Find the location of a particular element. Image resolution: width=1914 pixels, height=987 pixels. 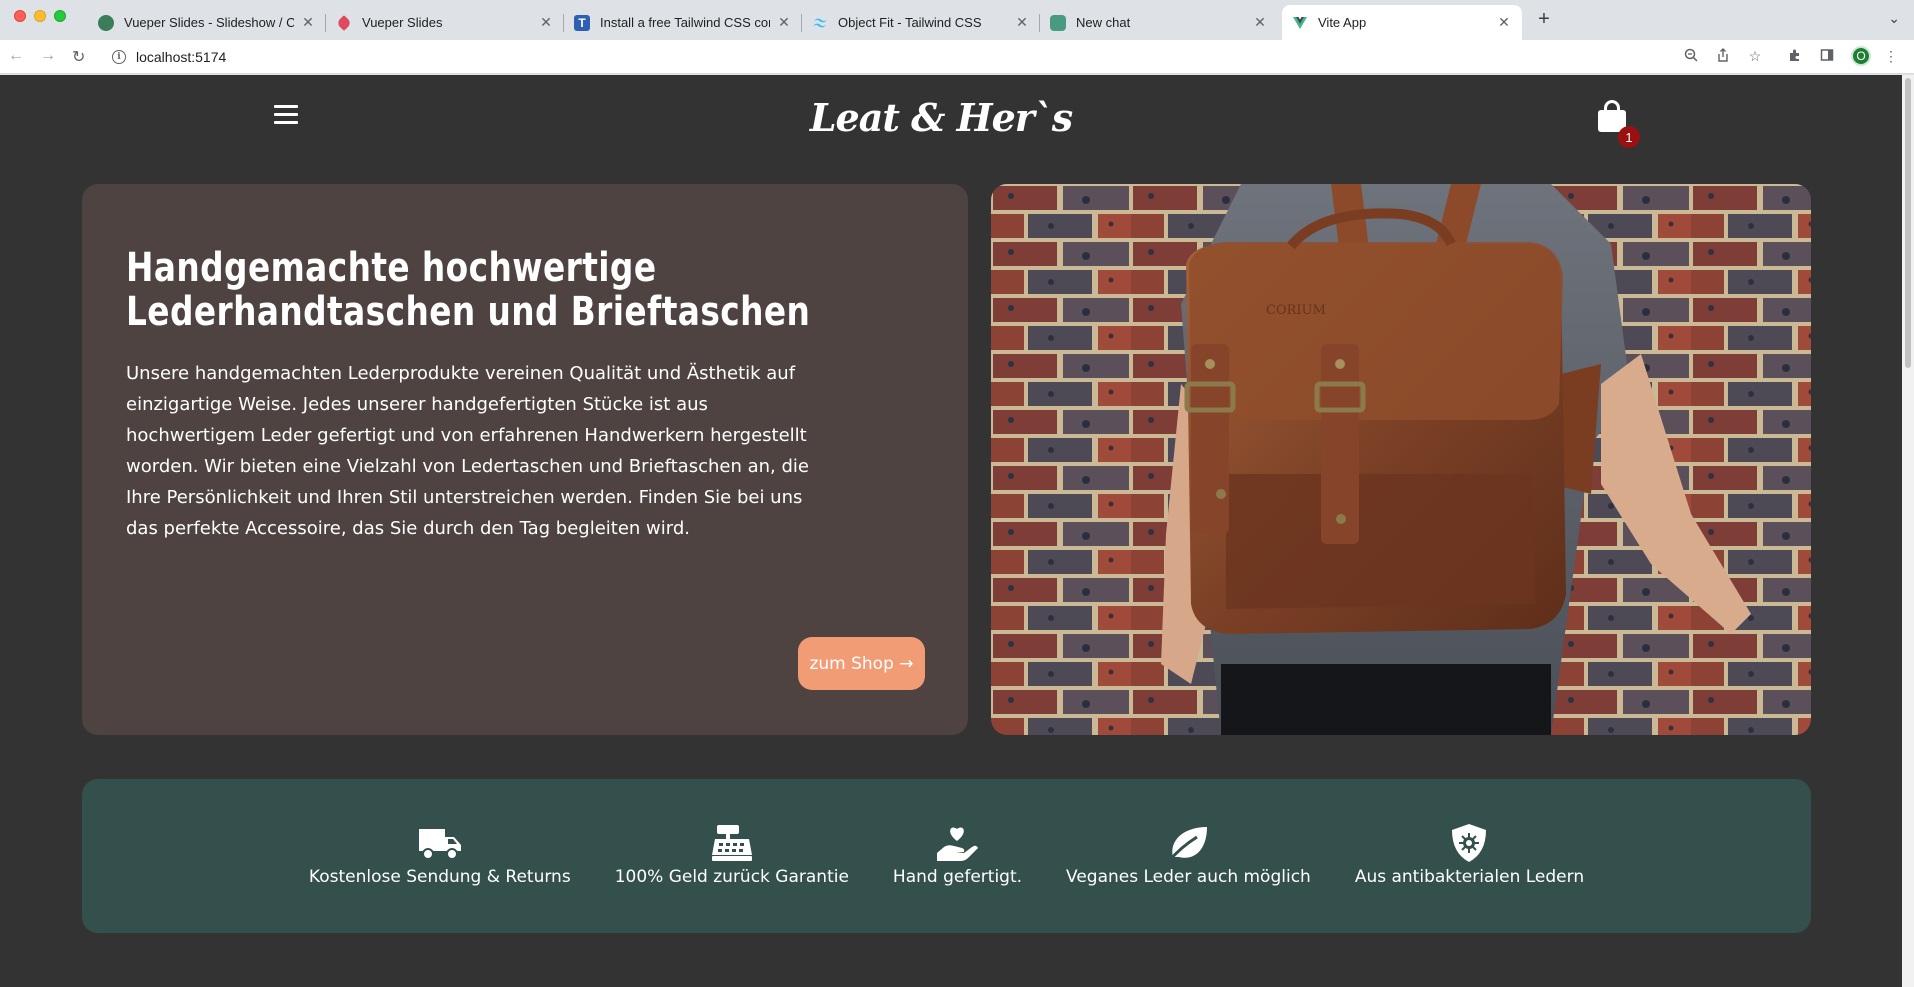

browser-tab: T Install a free Tailwind CSS com ✕ is located at coordinates (683, 22).